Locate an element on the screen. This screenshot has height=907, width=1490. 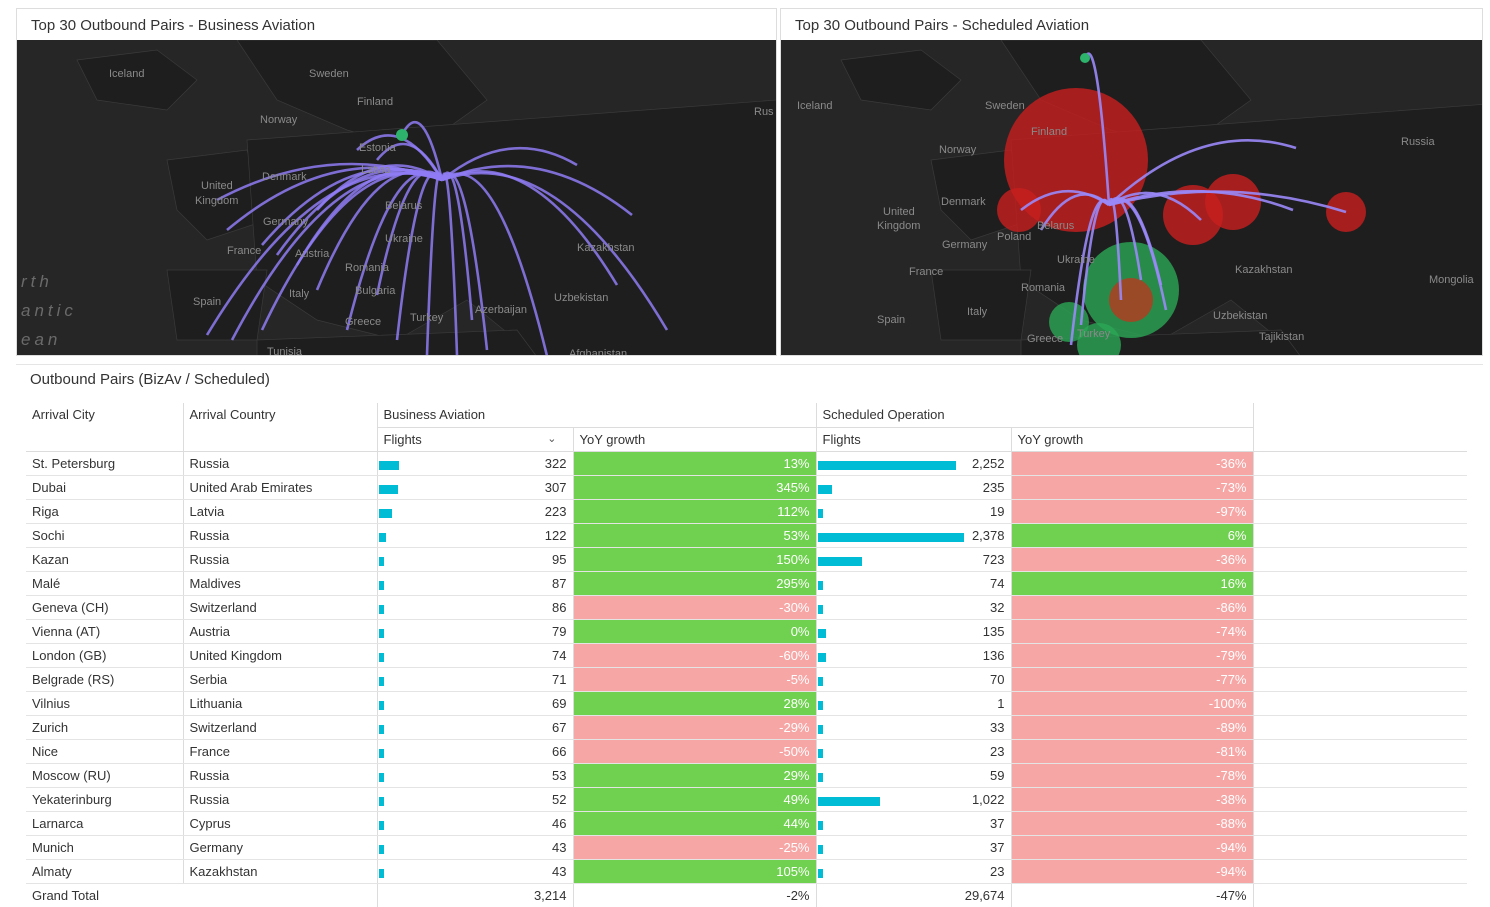
cell-biz-flights: 307 is located at coordinates (474, 487).